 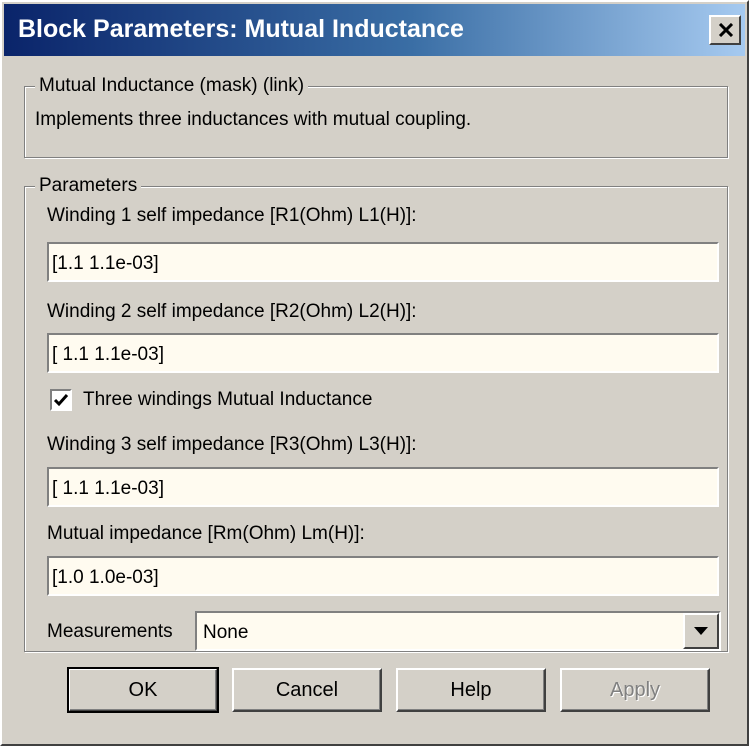 I want to click on measurements-label: Measurements, so click(x=110, y=631).